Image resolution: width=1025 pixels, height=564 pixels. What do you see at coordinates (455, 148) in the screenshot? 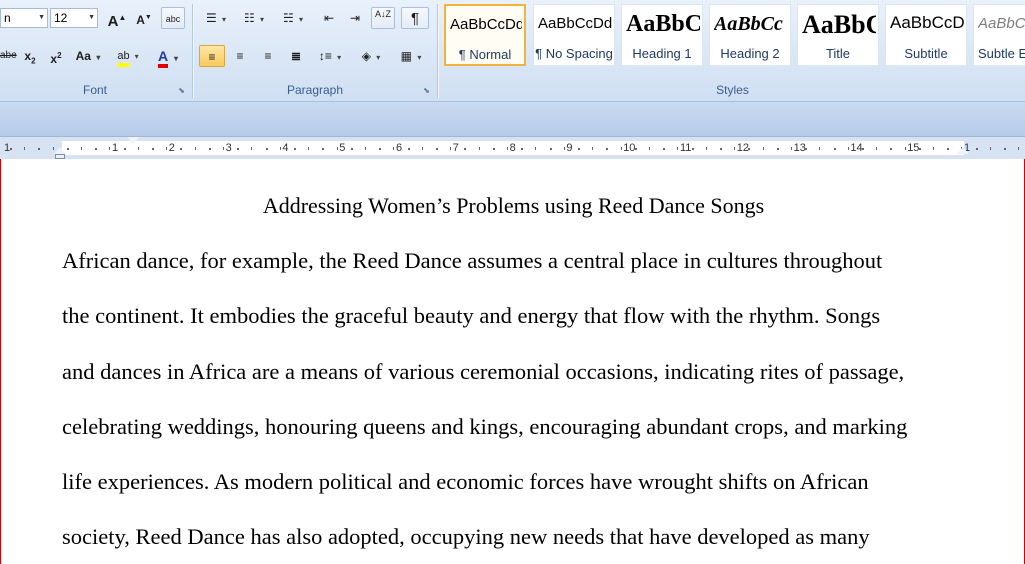
I see `ruler-number: 7` at bounding box center [455, 148].